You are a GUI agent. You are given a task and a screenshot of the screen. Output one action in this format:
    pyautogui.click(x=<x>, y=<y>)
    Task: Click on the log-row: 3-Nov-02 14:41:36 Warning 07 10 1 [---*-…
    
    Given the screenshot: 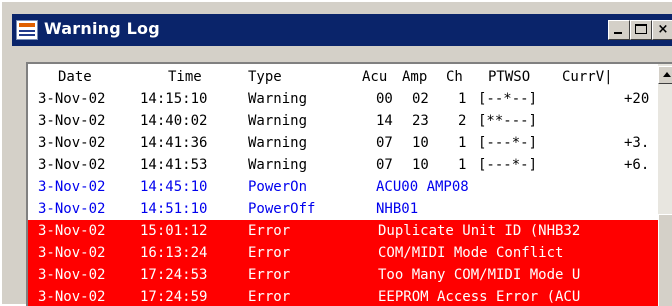 What is the action you would take?
    pyautogui.click(x=343, y=143)
    